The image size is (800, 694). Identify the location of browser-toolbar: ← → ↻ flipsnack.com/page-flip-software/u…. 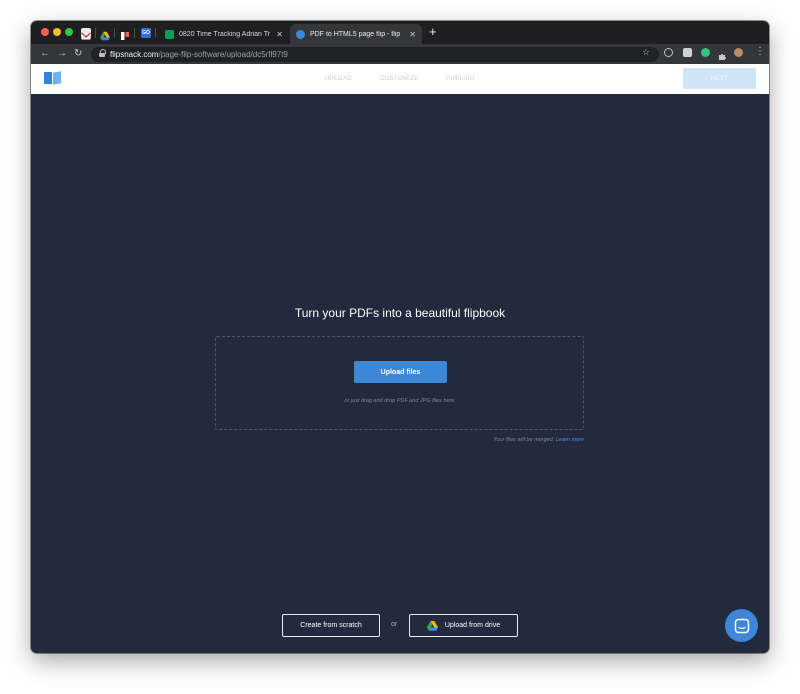
(400, 54).